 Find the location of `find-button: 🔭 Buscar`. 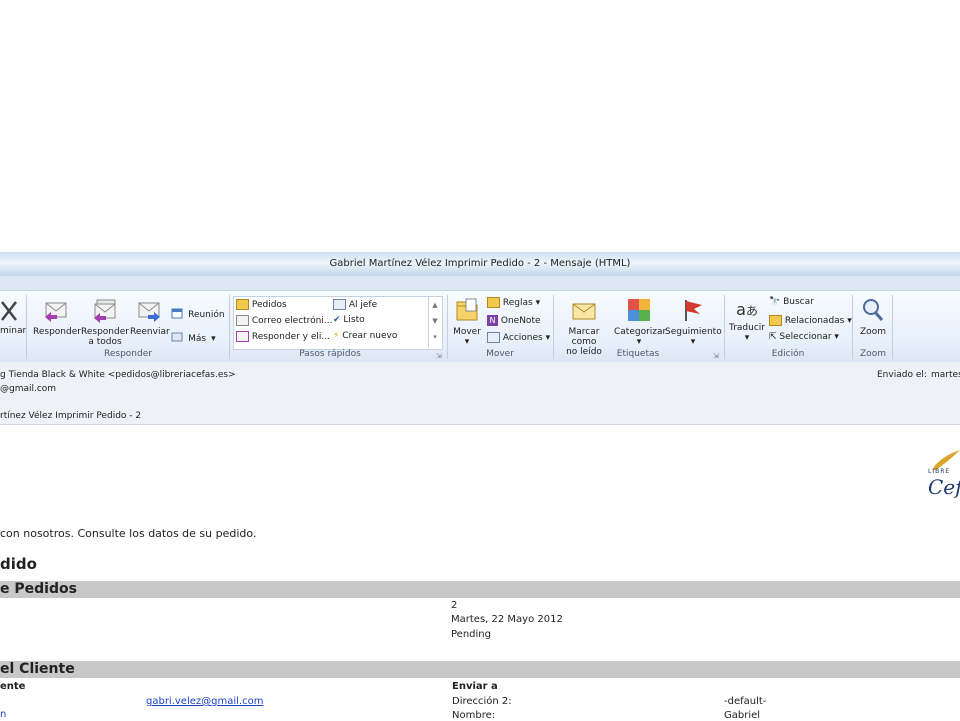

find-button: 🔭 Buscar is located at coordinates (791, 302).